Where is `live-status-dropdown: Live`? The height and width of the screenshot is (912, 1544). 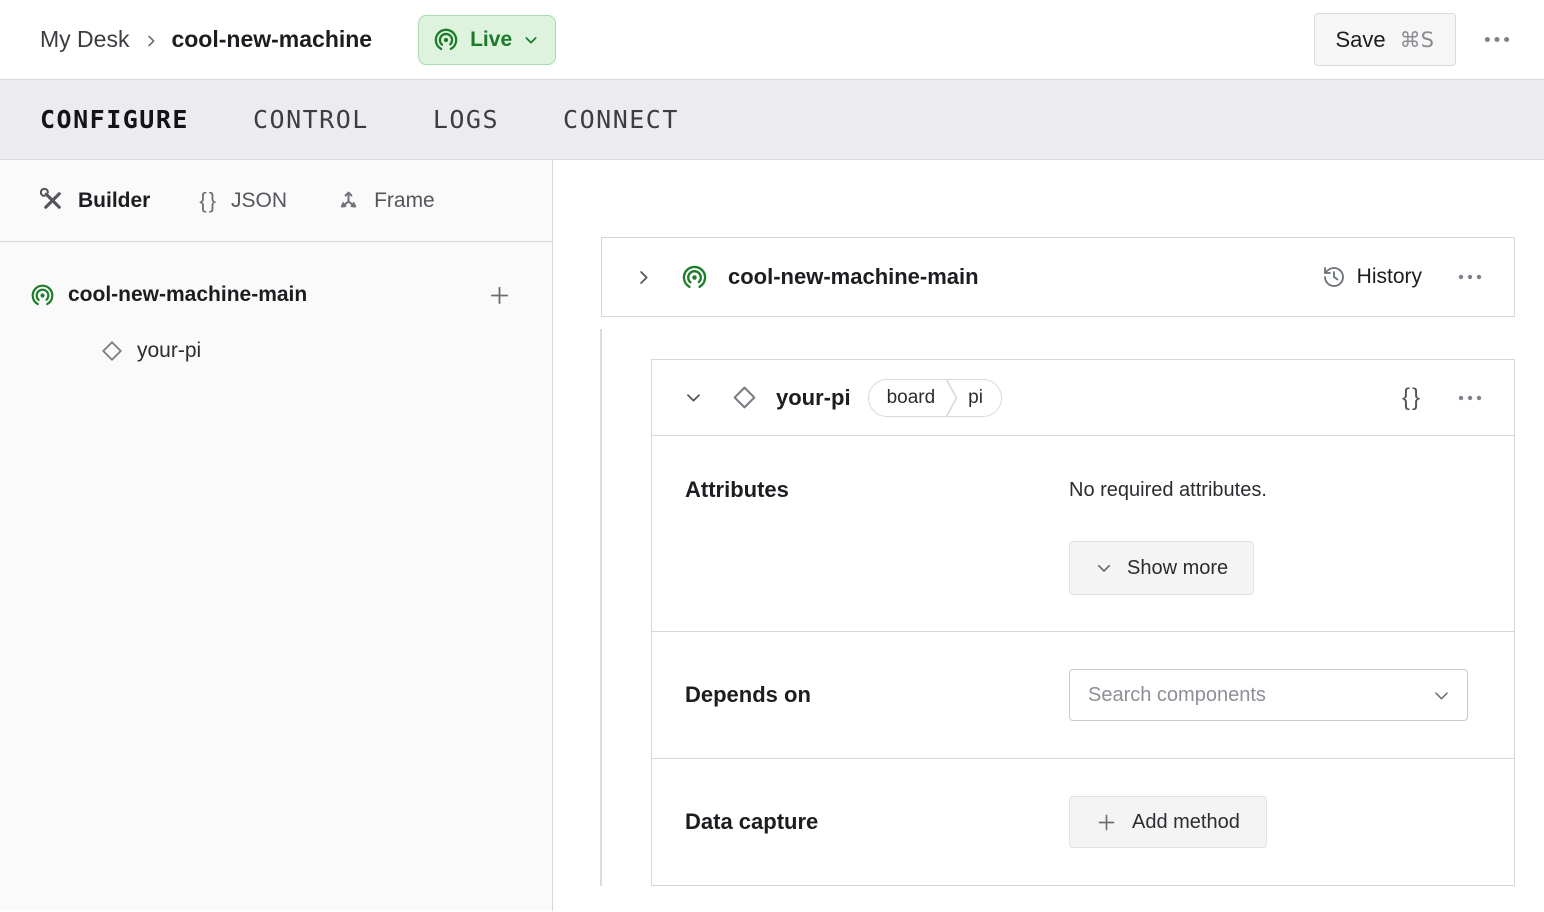
live-status-dropdown: Live is located at coordinates (487, 39).